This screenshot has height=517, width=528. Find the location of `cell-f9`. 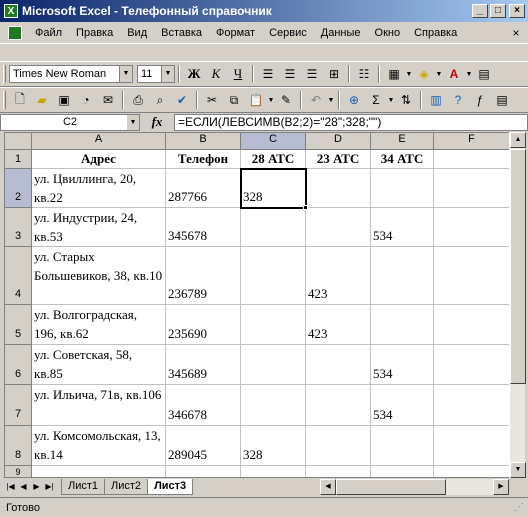

cell-f9 is located at coordinates (472, 471).